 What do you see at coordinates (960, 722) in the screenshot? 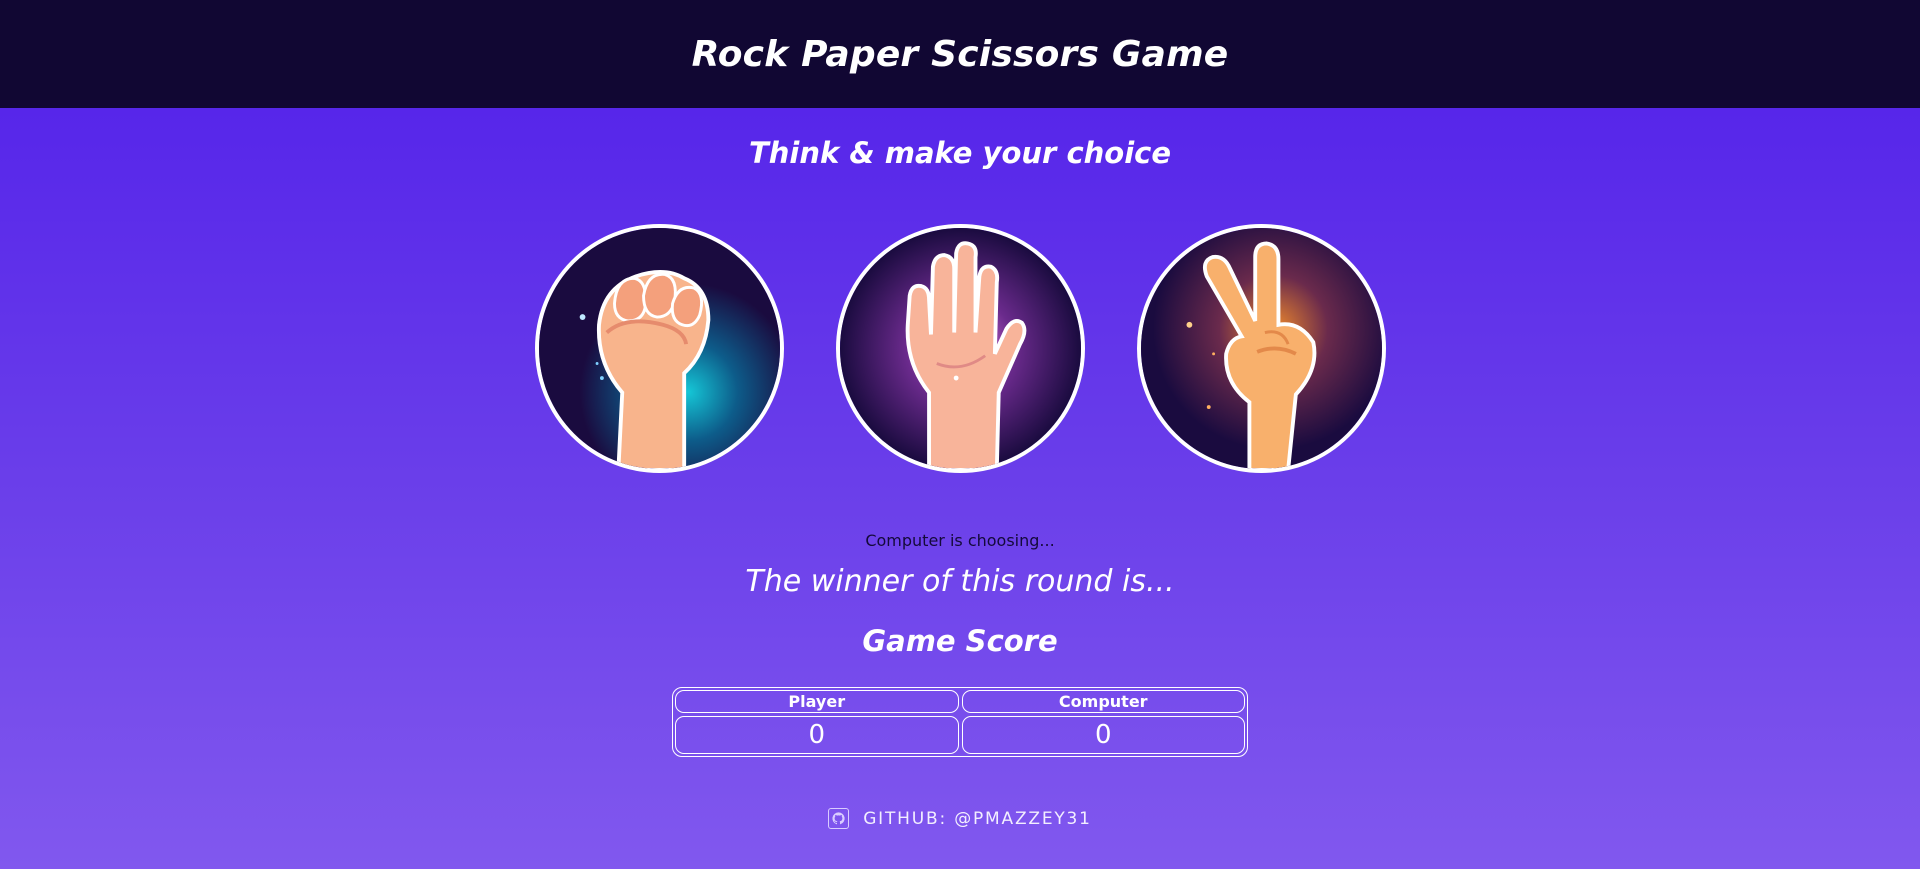
I see `score-table: Player Computer 0 0` at bounding box center [960, 722].